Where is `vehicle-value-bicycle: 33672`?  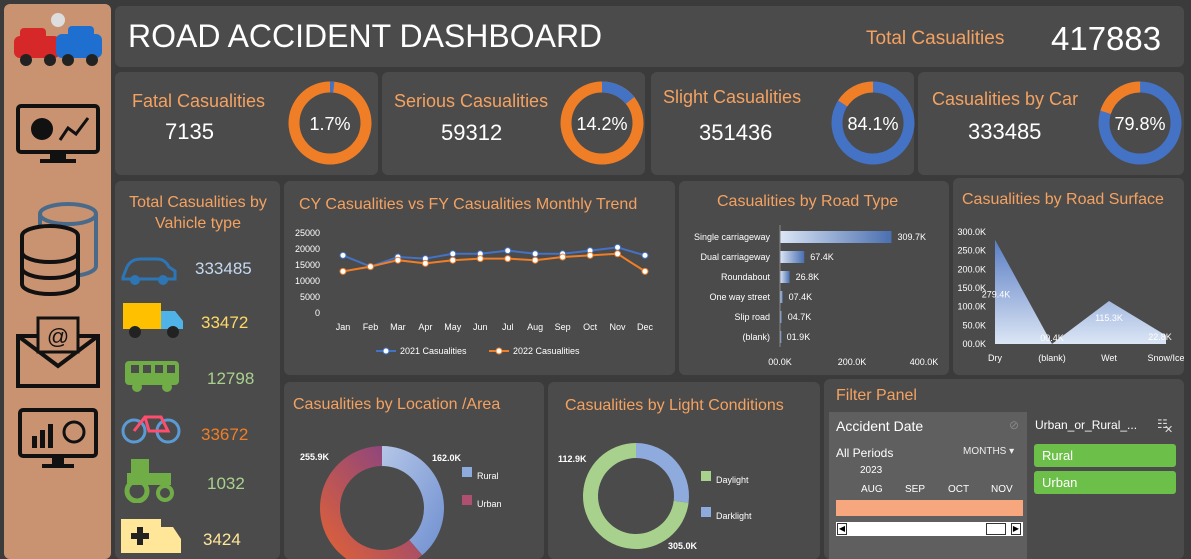 vehicle-value-bicycle: 33672 is located at coordinates (225, 434).